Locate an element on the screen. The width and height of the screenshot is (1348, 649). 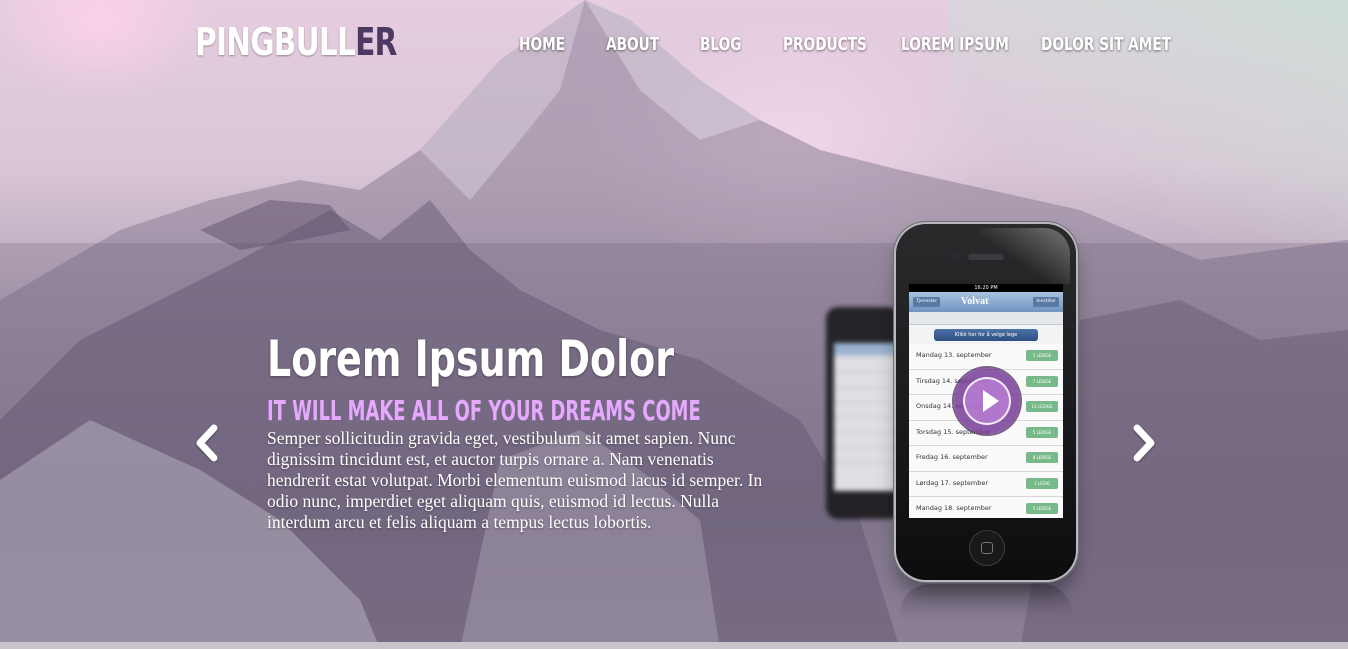
logo-main-text: PINGBULL is located at coordinates (275, 42).